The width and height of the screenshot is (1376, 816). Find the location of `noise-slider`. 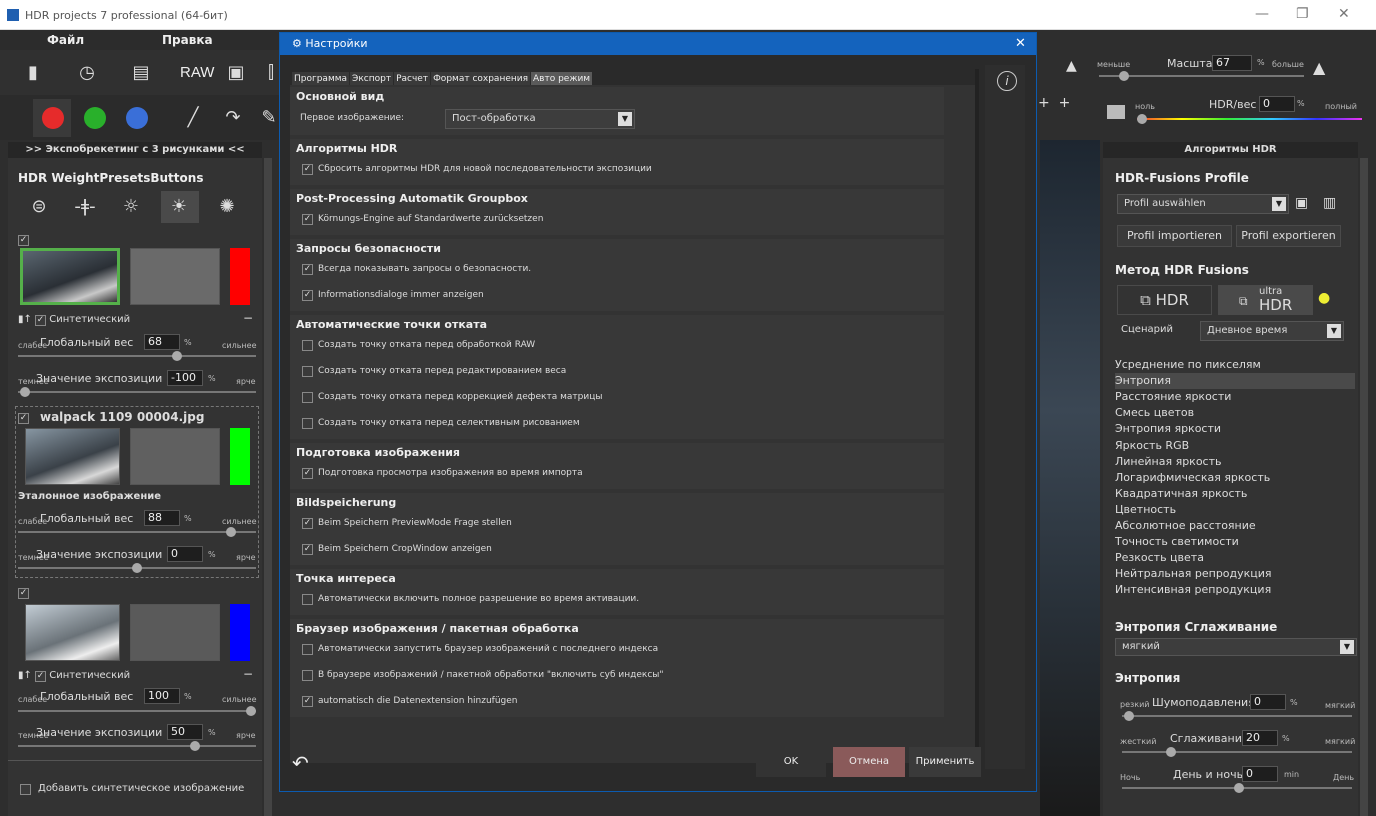

noise-slider is located at coordinates (1237, 716).